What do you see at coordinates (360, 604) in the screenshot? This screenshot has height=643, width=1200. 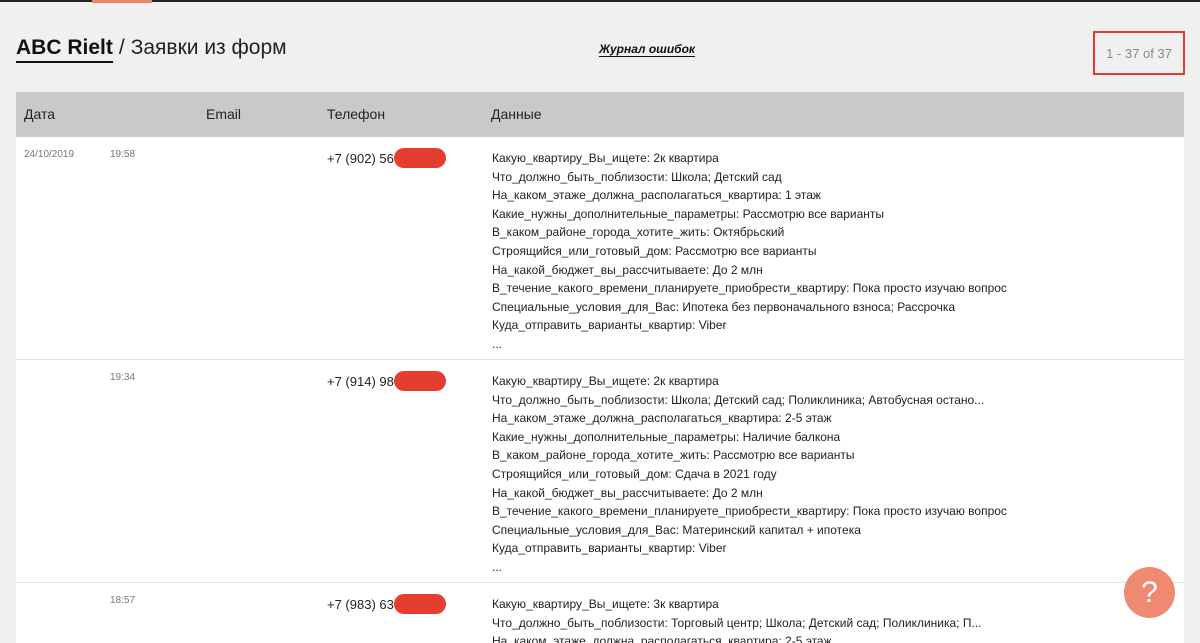 I see `phone-number: +7 (983) 63` at bounding box center [360, 604].